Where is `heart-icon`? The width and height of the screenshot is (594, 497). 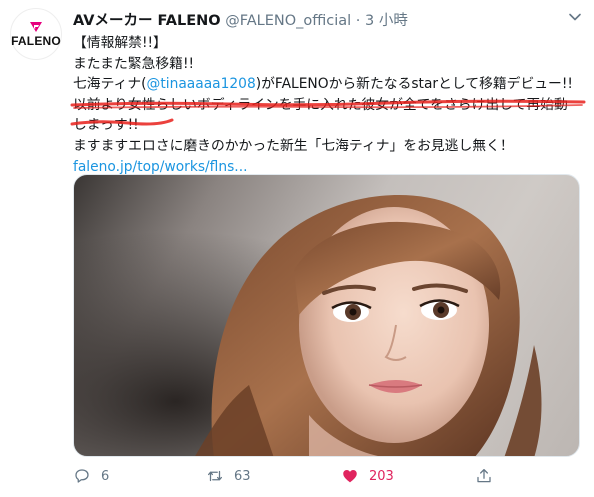
heart-icon is located at coordinates (350, 476).